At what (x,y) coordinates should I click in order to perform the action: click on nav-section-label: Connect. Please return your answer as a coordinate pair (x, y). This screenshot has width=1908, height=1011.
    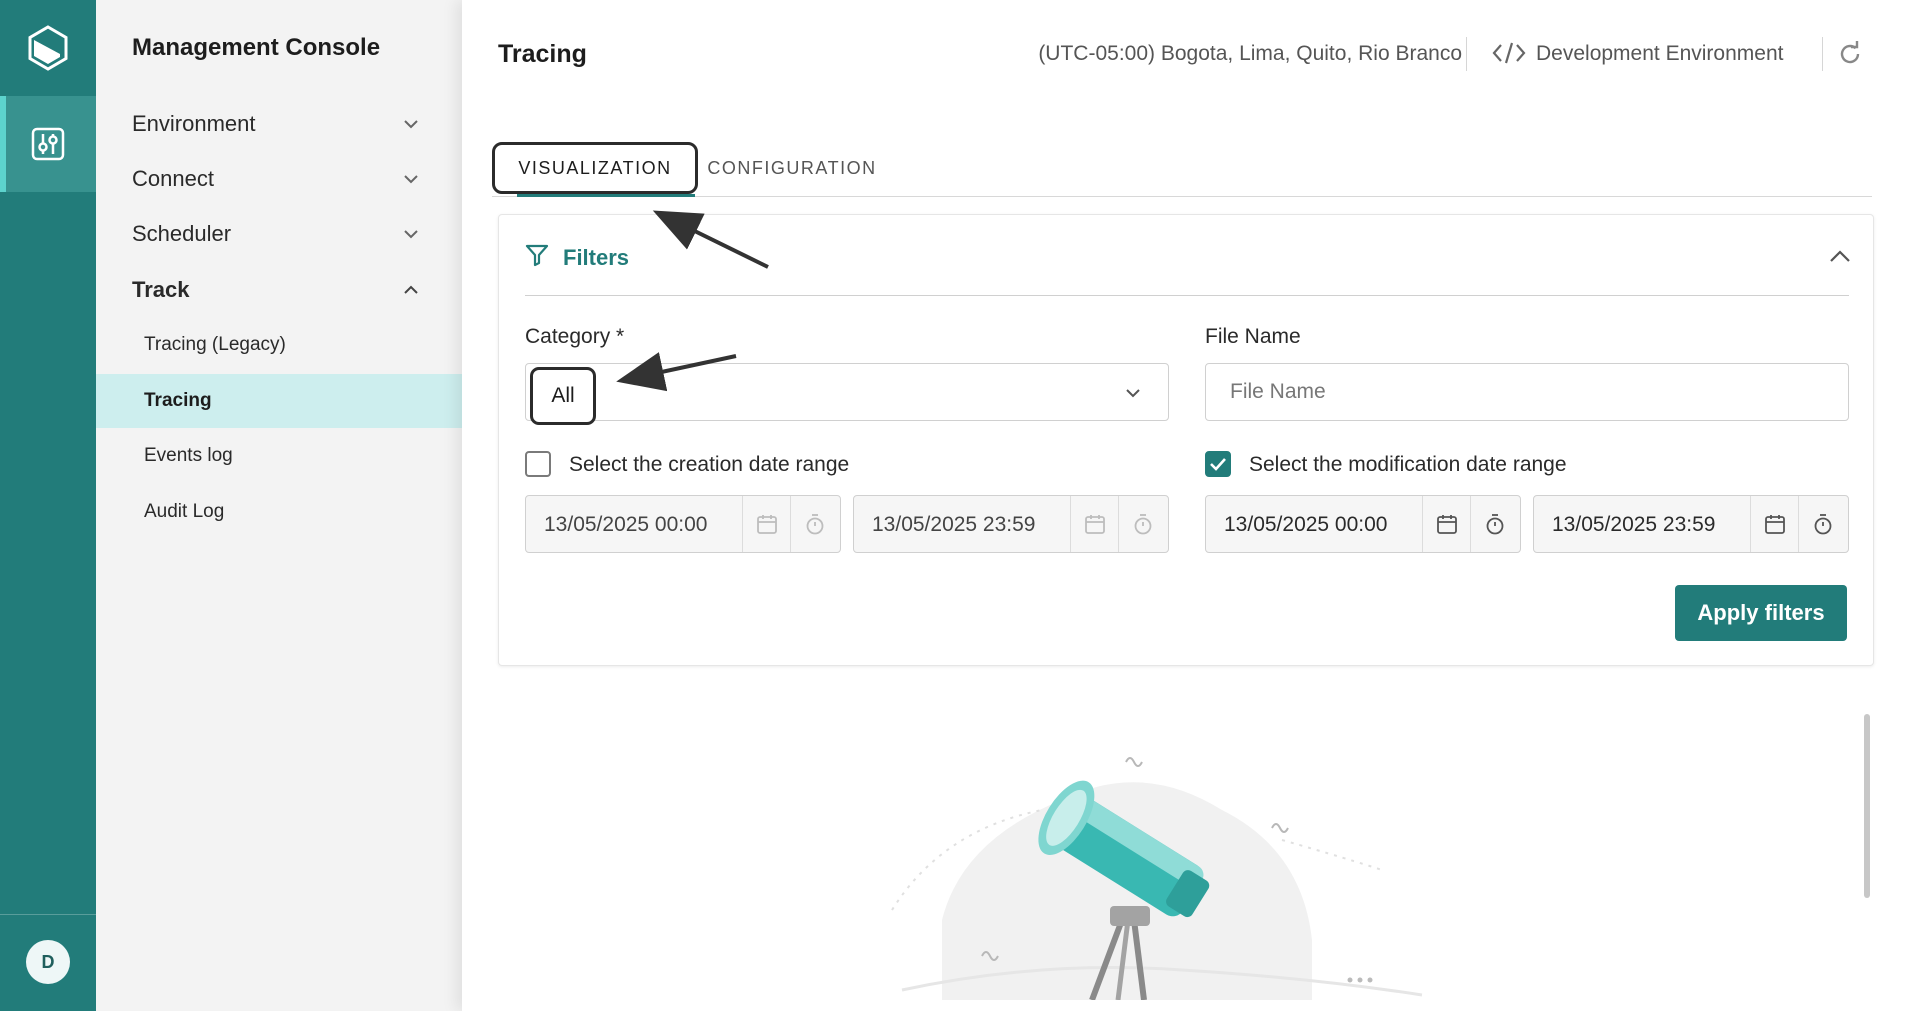
    Looking at the image, I should click on (173, 178).